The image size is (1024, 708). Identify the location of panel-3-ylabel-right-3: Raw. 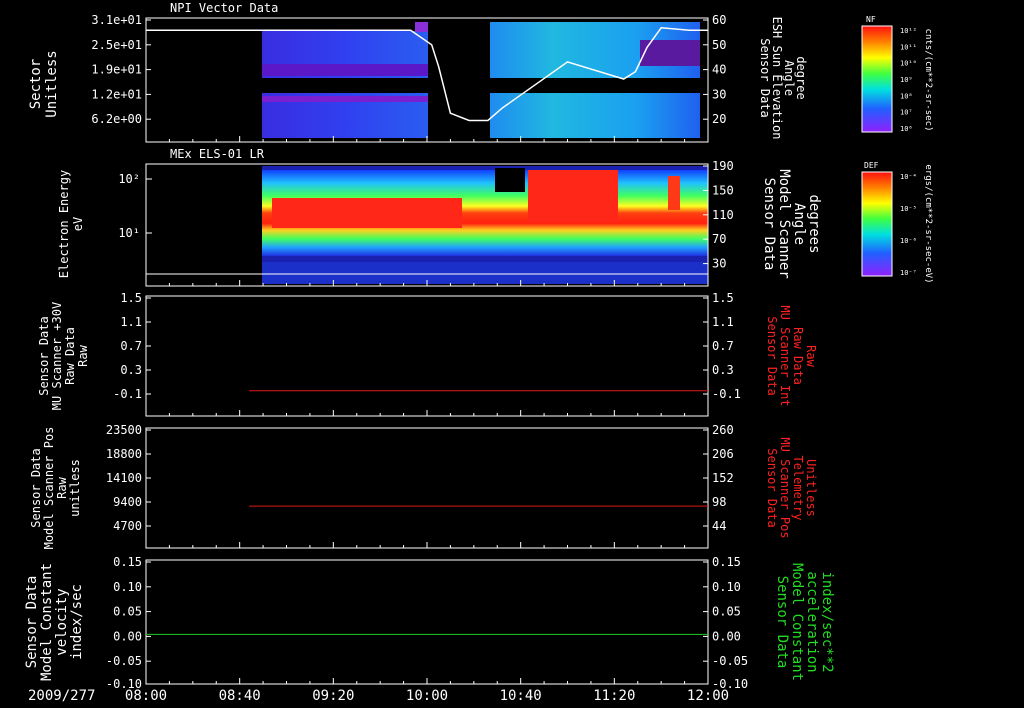
(811, 356).